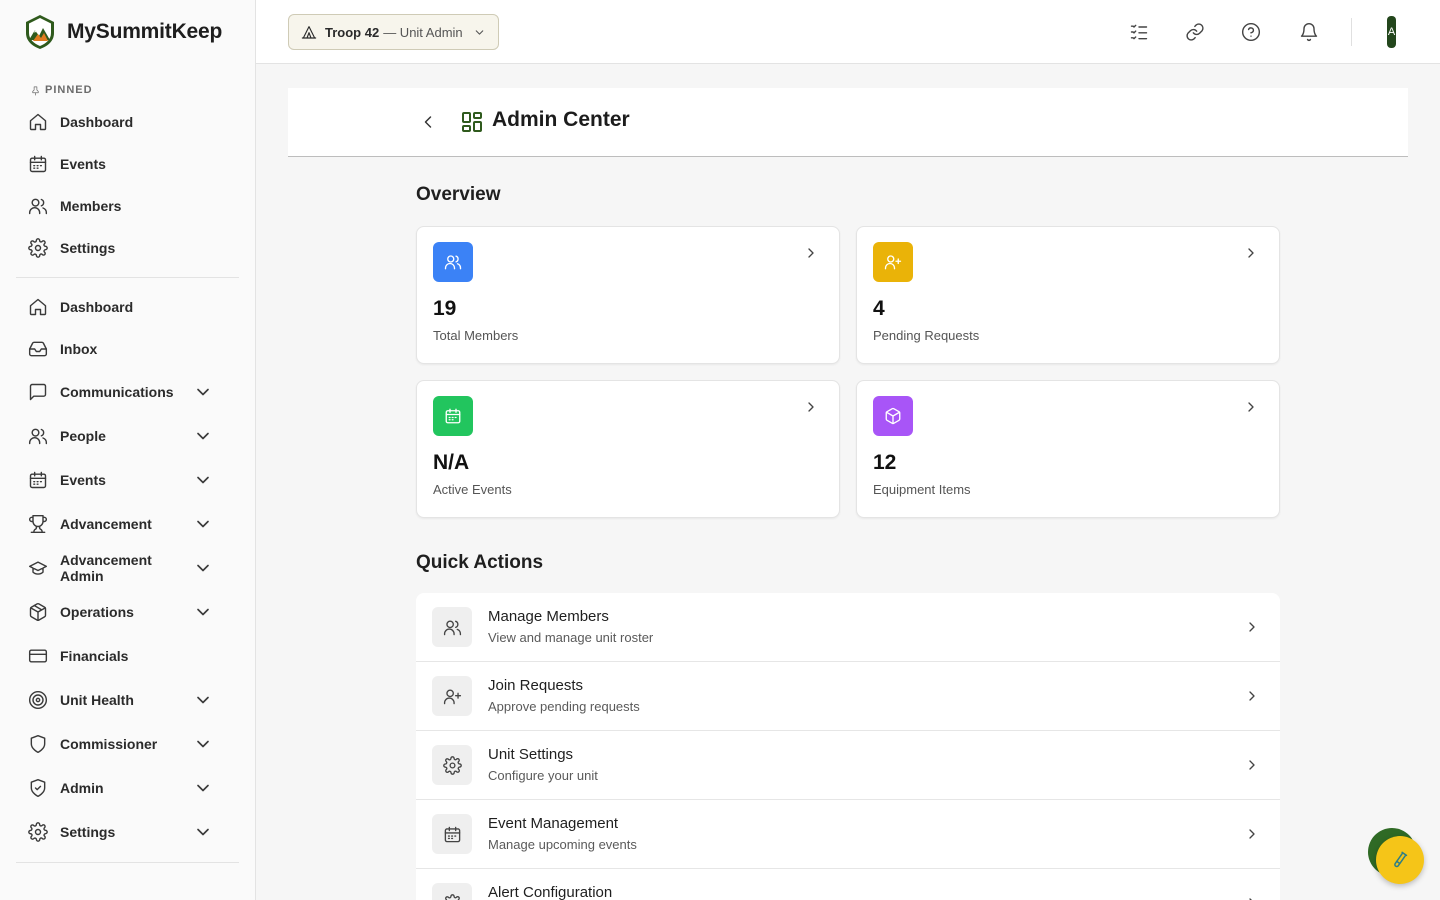 The image size is (1440, 900). What do you see at coordinates (38, 700) in the screenshot?
I see `target-icon` at bounding box center [38, 700].